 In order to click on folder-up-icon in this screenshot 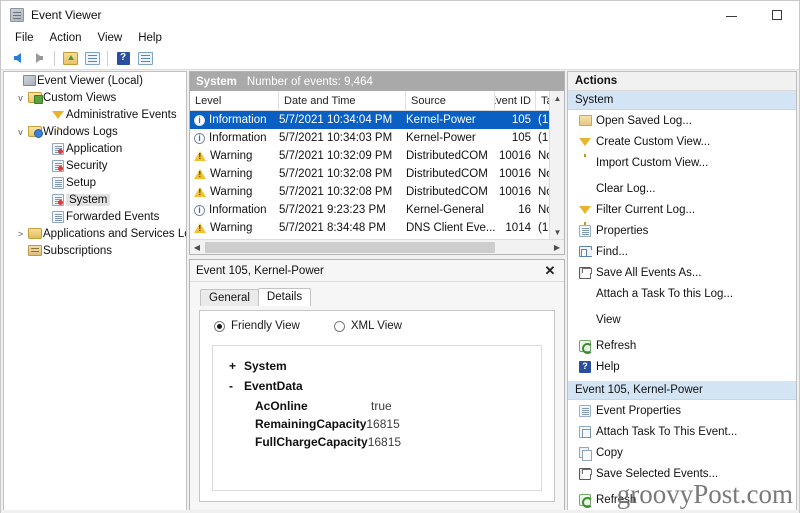, I will do `click(70, 58)`.